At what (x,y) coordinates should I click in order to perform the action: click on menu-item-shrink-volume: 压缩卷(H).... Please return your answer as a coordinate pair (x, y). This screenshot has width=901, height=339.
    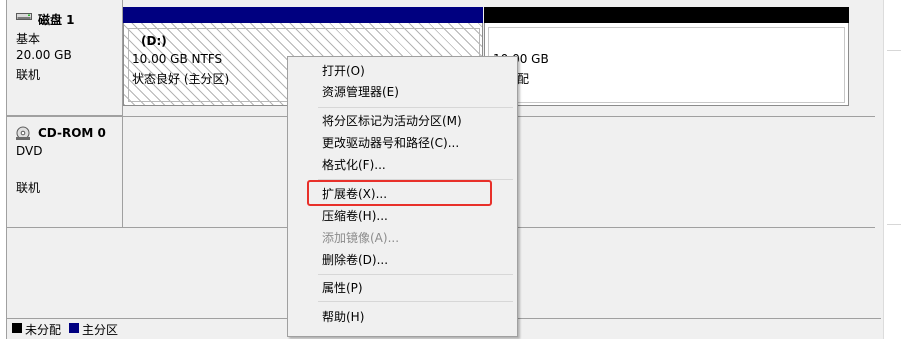
    Looking at the image, I should click on (355, 216).